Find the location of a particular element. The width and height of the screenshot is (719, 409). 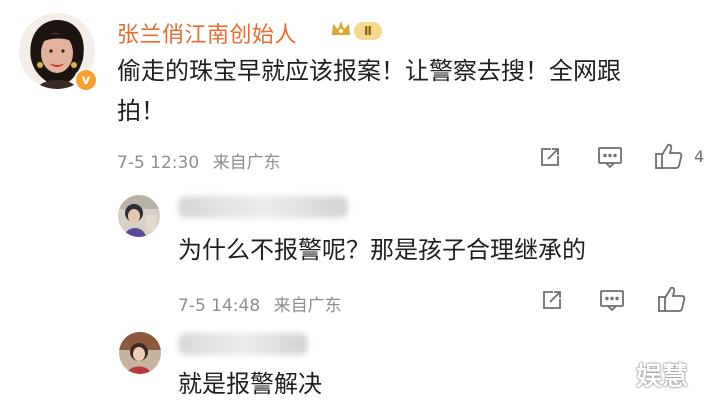

comment-meta: 7-5 12:30 来自广东 is located at coordinates (199, 160).